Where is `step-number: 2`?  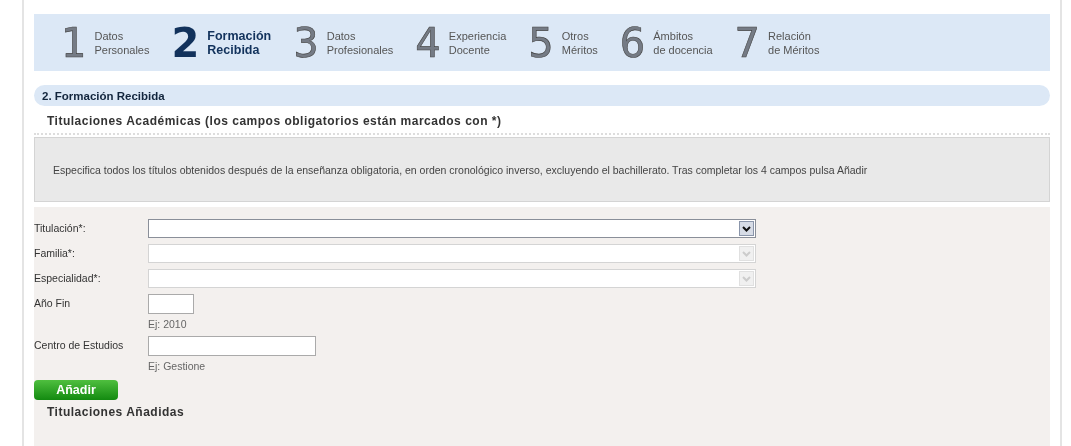 step-number: 2 is located at coordinates (185, 42).